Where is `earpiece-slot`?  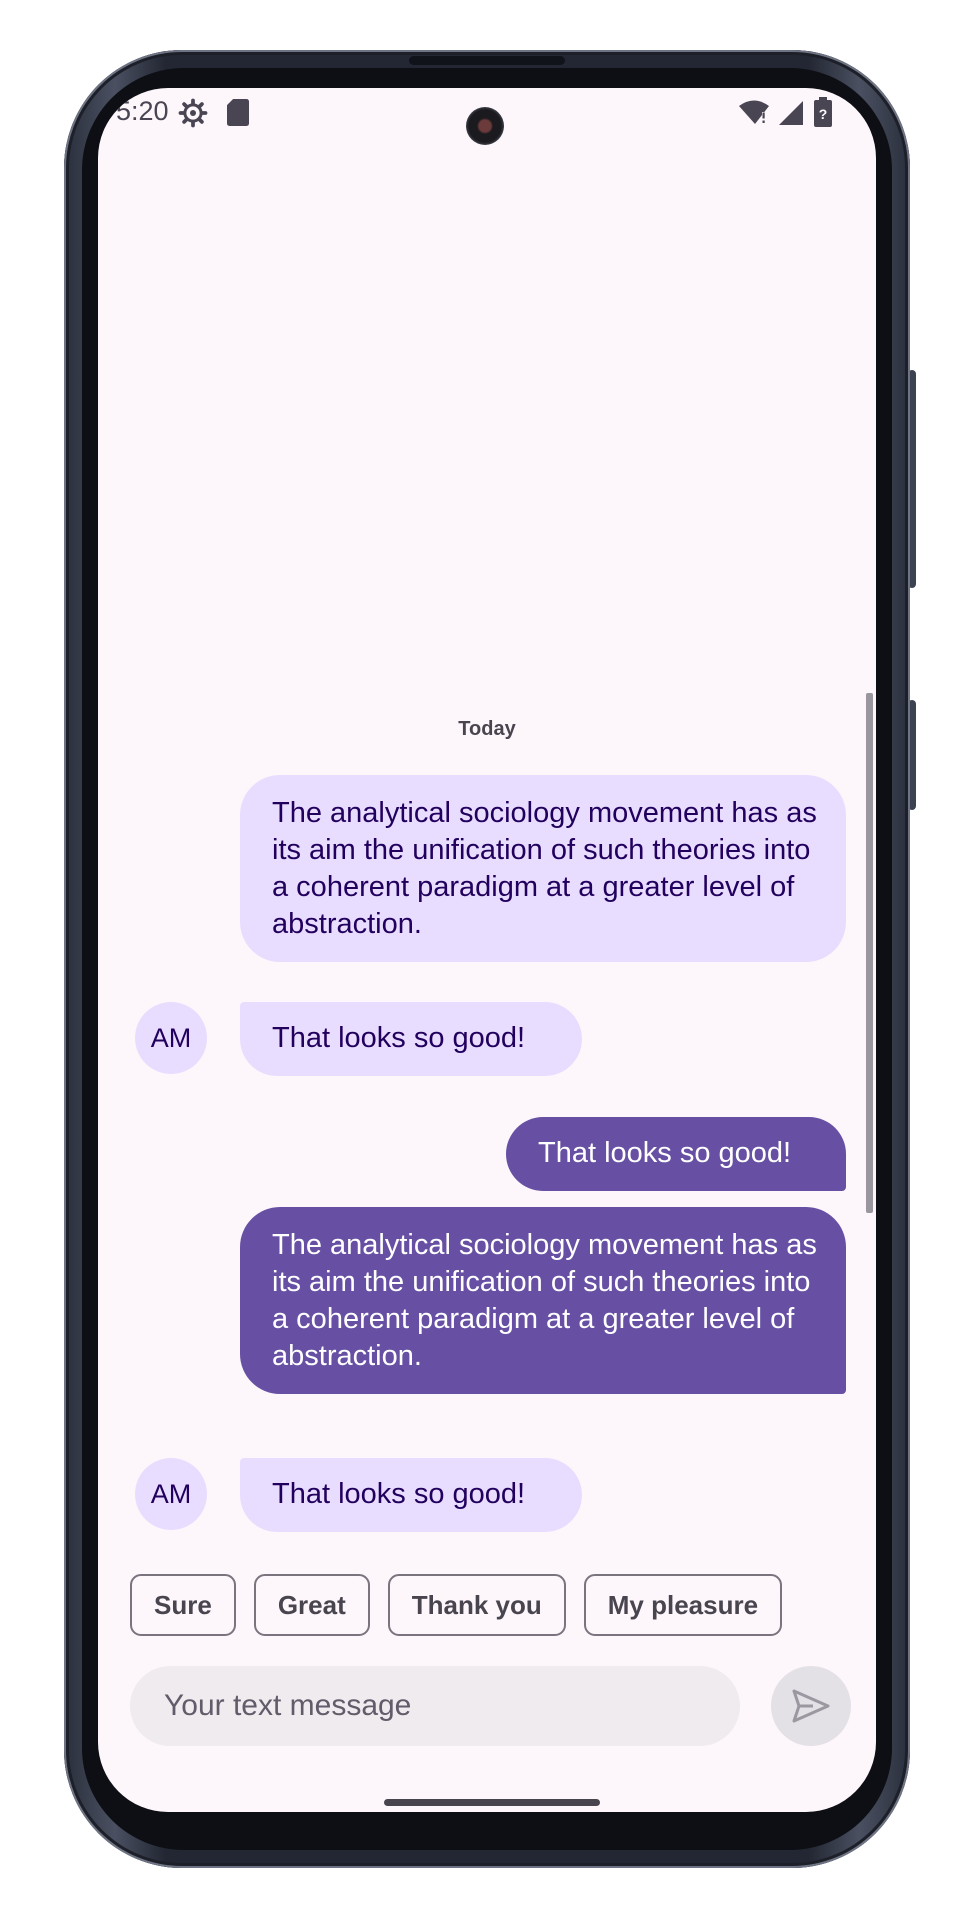
earpiece-slot is located at coordinates (487, 60).